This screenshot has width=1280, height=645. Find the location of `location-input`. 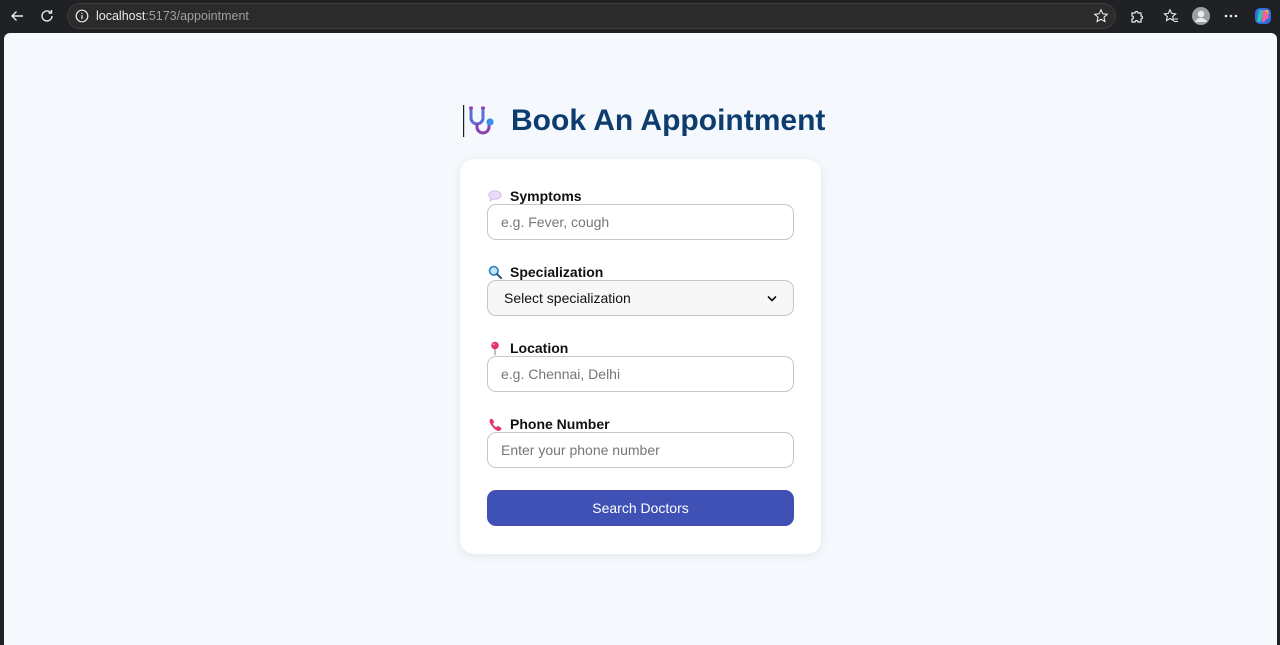

location-input is located at coordinates (640, 374).